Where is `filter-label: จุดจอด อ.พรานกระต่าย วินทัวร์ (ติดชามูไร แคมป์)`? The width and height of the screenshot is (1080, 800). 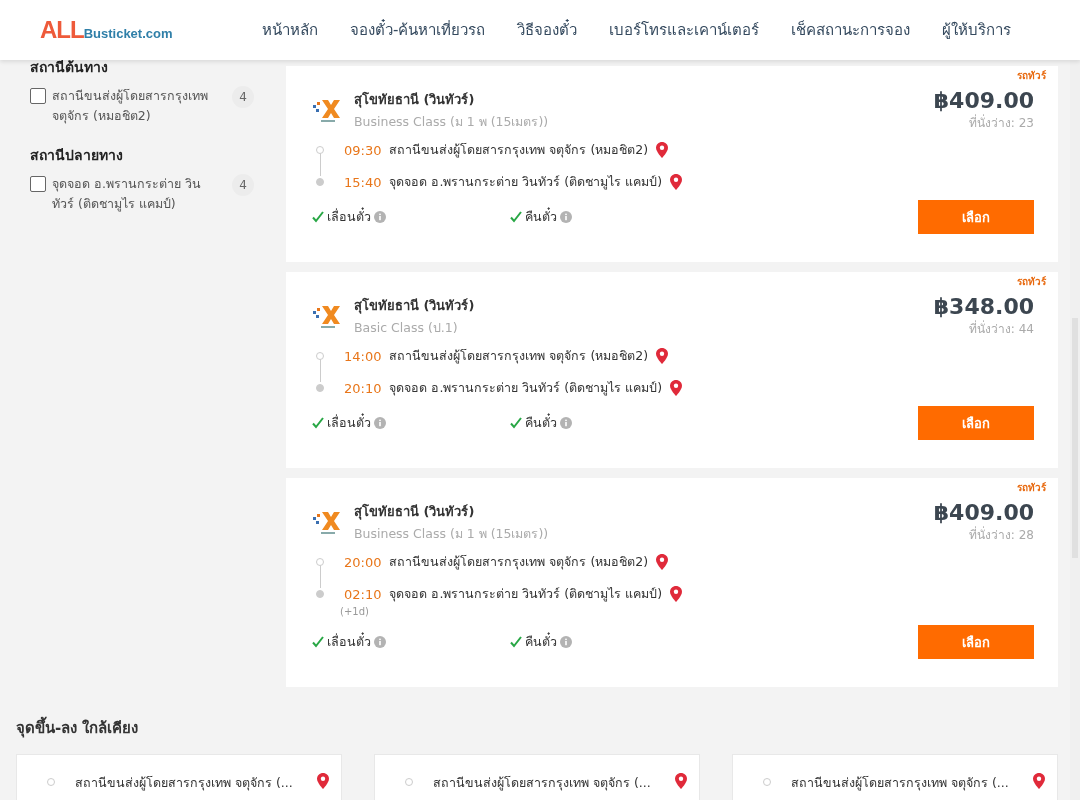
filter-label: จุดจอด อ.พรานกระต่าย วินทัวร์ (ติดชามูไร แคมป์) is located at coordinates (127, 194).